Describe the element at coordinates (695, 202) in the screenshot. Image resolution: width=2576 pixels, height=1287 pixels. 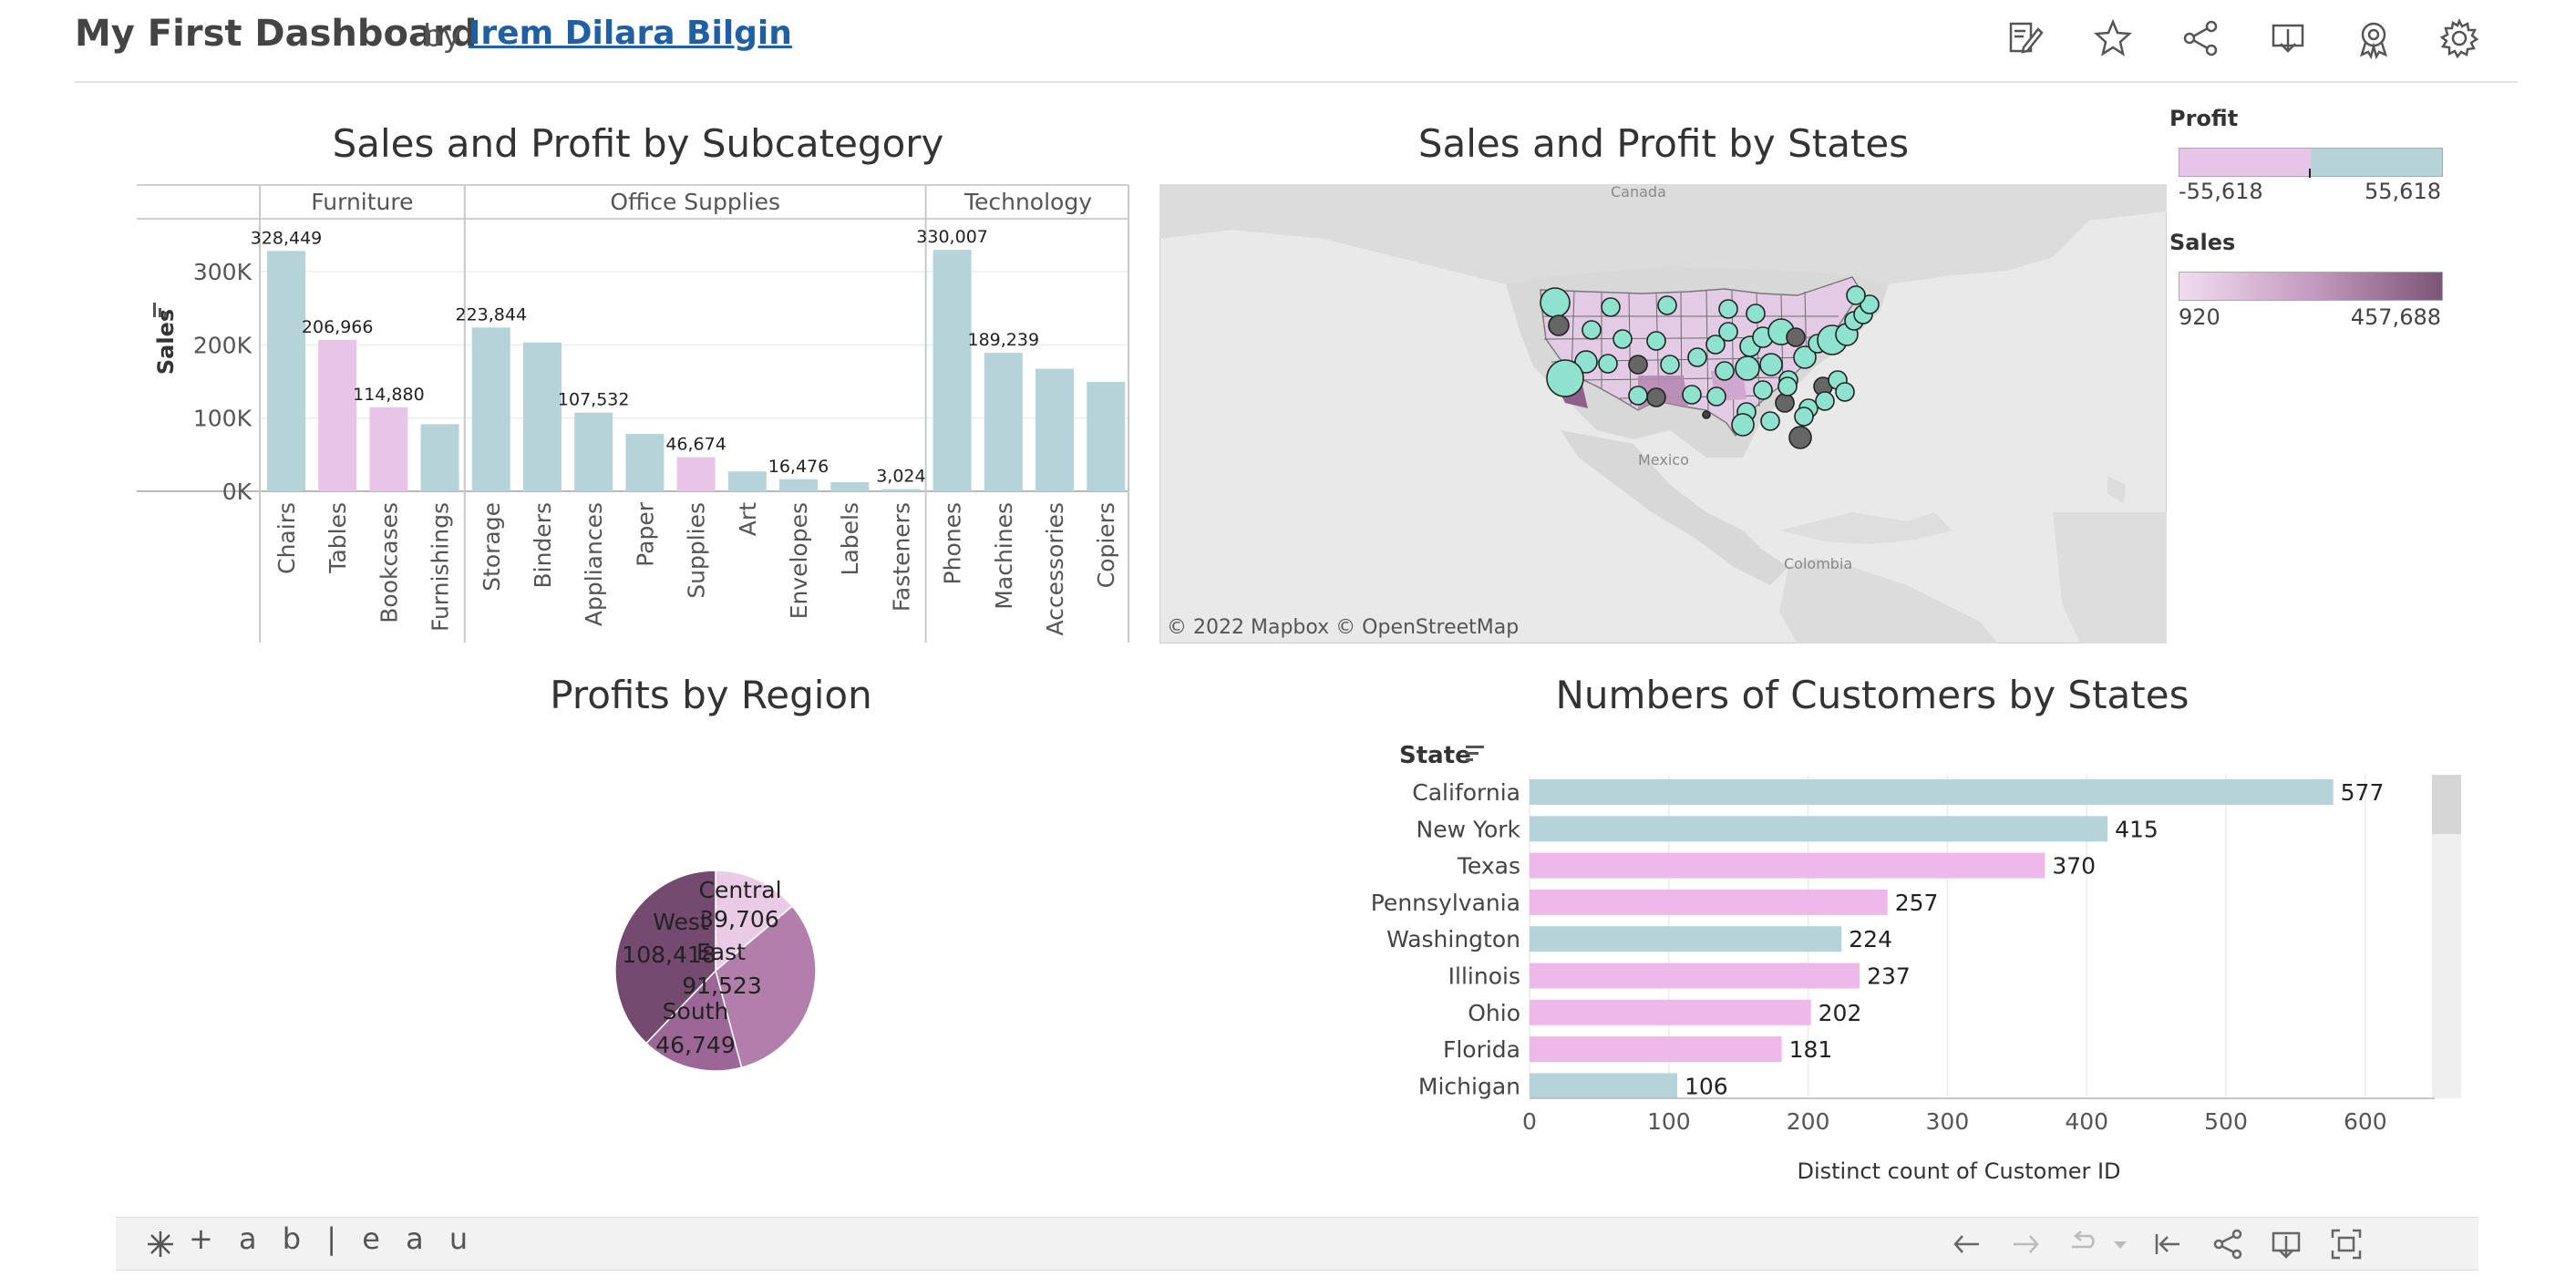
I see `group-header-office-supplies: Office Supplies` at that location.